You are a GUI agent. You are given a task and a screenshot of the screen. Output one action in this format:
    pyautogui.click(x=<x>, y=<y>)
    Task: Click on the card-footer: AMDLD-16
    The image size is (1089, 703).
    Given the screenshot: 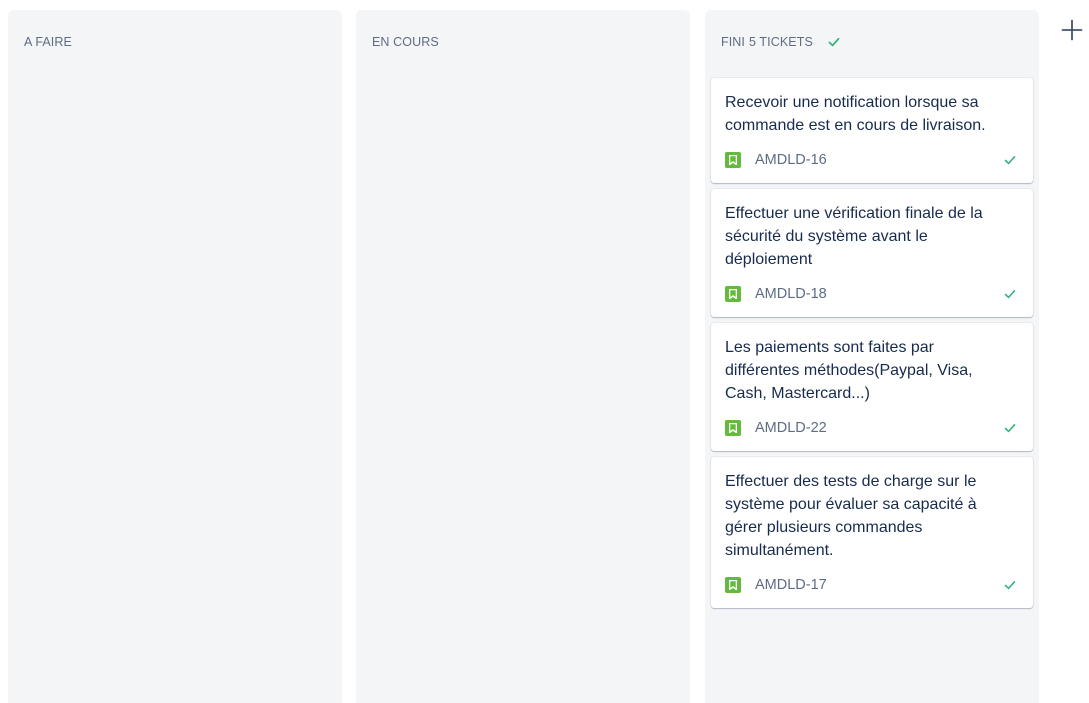 What is the action you would take?
    pyautogui.click(x=872, y=160)
    